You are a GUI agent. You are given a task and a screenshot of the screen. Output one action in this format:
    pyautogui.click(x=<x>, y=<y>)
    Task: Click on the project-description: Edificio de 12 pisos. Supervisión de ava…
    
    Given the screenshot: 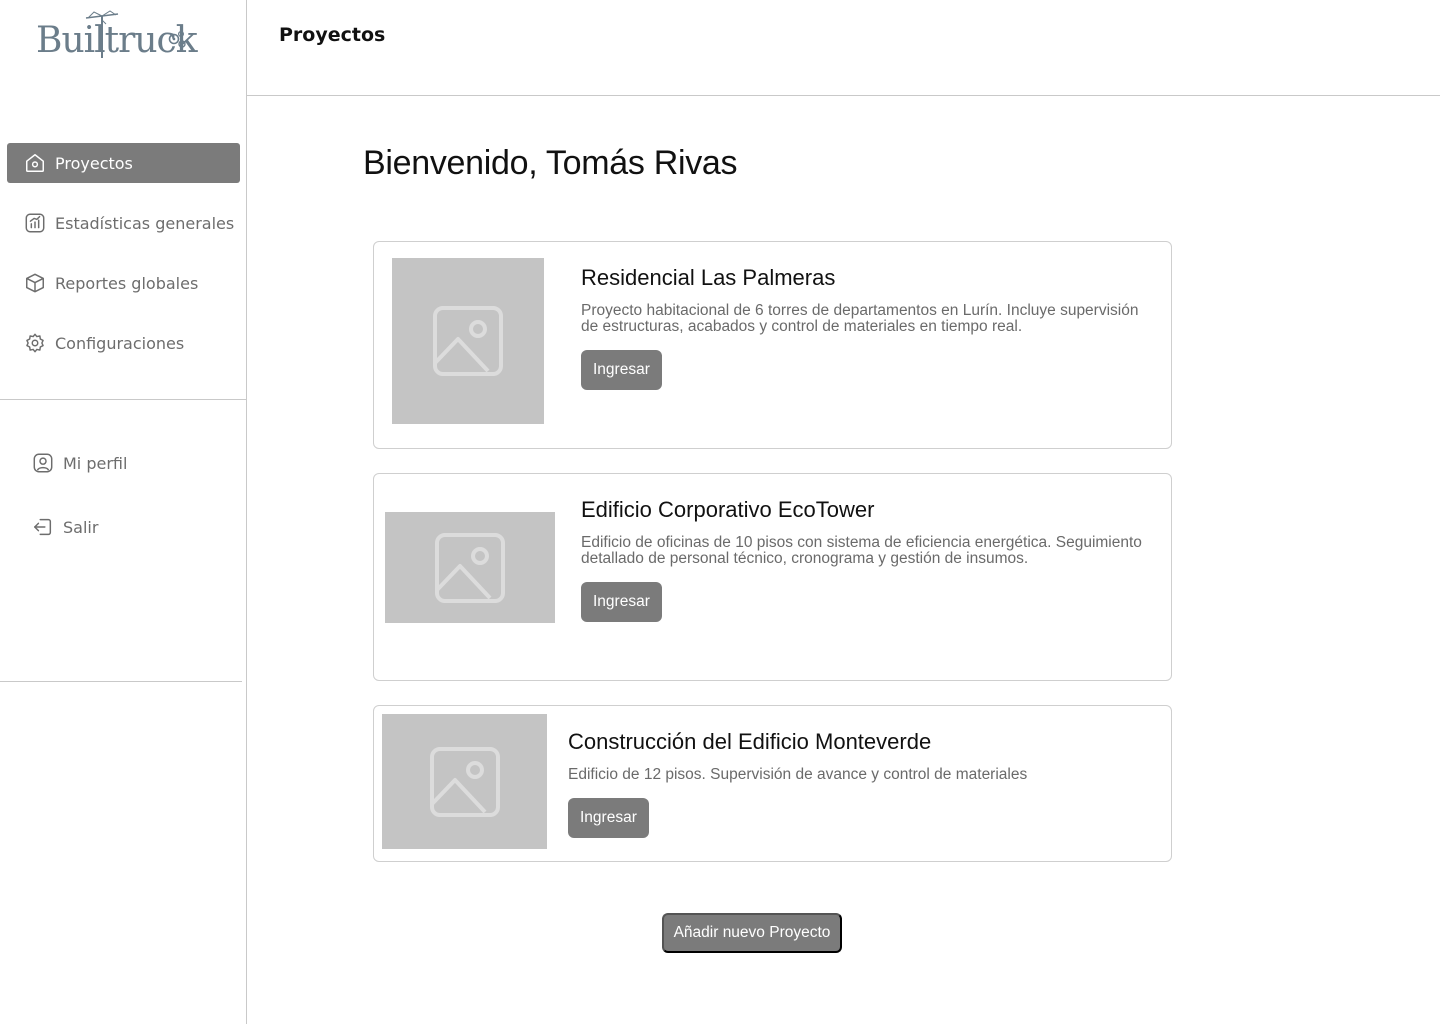 What is the action you would take?
    pyautogui.click(x=798, y=774)
    